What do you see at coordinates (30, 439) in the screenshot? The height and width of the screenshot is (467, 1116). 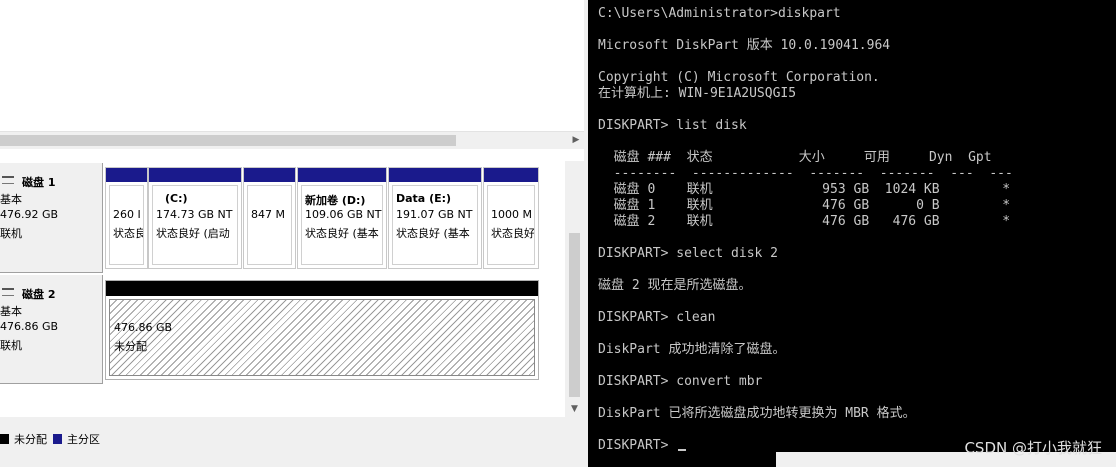 I see `legend-label: 未分配` at bounding box center [30, 439].